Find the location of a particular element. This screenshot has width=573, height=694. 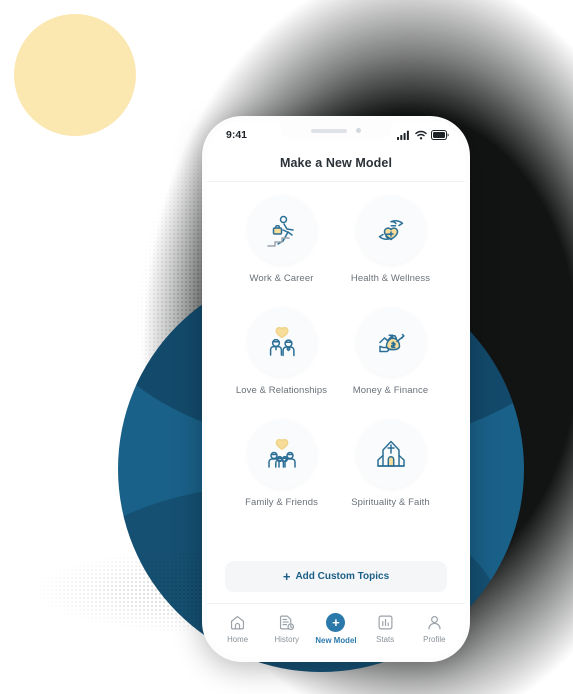

tab-profile: Profile is located at coordinates (434, 629).